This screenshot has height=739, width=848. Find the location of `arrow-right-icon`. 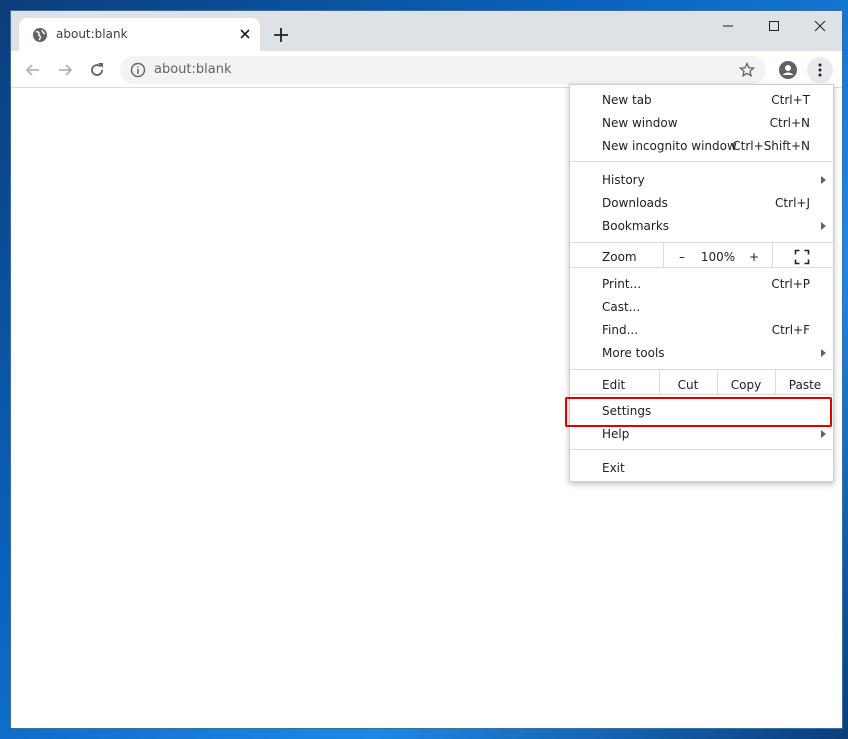

arrow-right-icon is located at coordinates (66, 70).